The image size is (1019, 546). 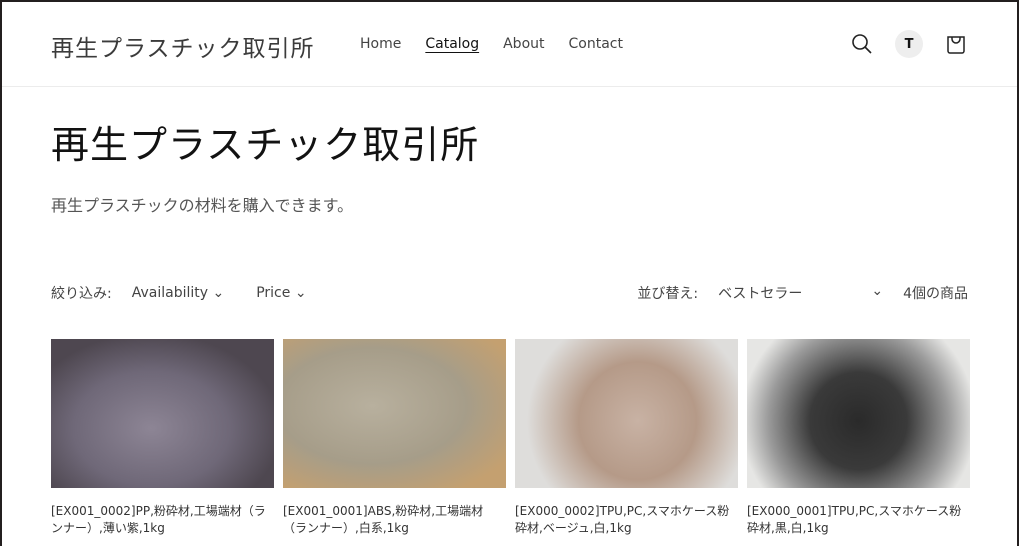 What do you see at coordinates (596, 44) in the screenshot?
I see `nav-contact: Contact` at bounding box center [596, 44].